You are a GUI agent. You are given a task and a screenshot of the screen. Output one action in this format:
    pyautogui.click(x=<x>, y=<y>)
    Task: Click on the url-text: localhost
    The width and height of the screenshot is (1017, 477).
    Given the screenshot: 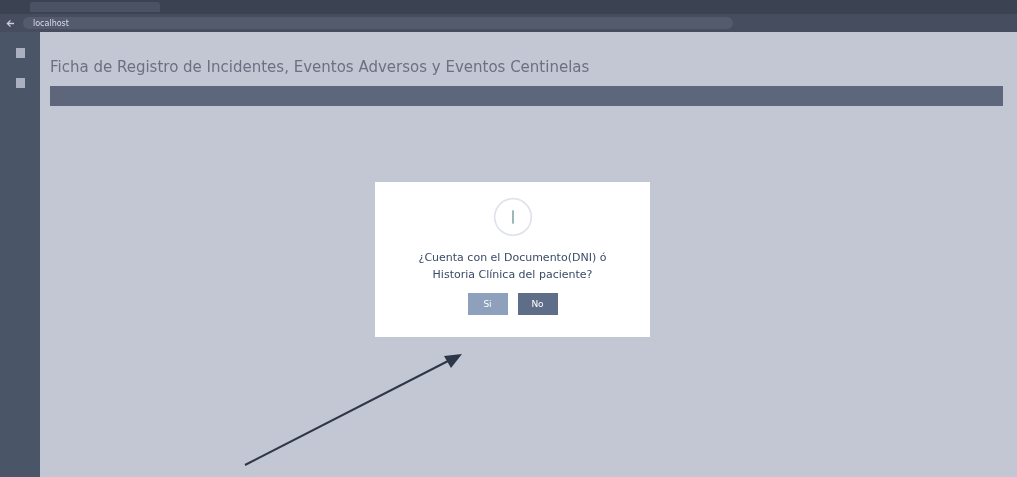 What is the action you would take?
    pyautogui.click(x=51, y=23)
    